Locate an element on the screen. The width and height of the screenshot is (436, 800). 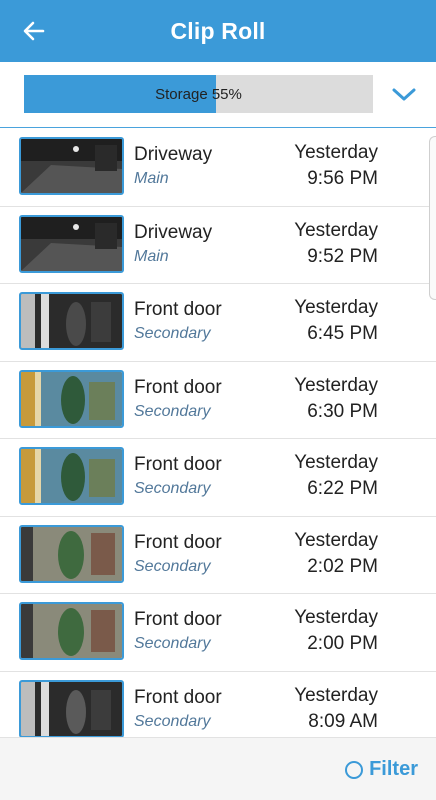
filter-button: Filter is located at coordinates (381, 769).